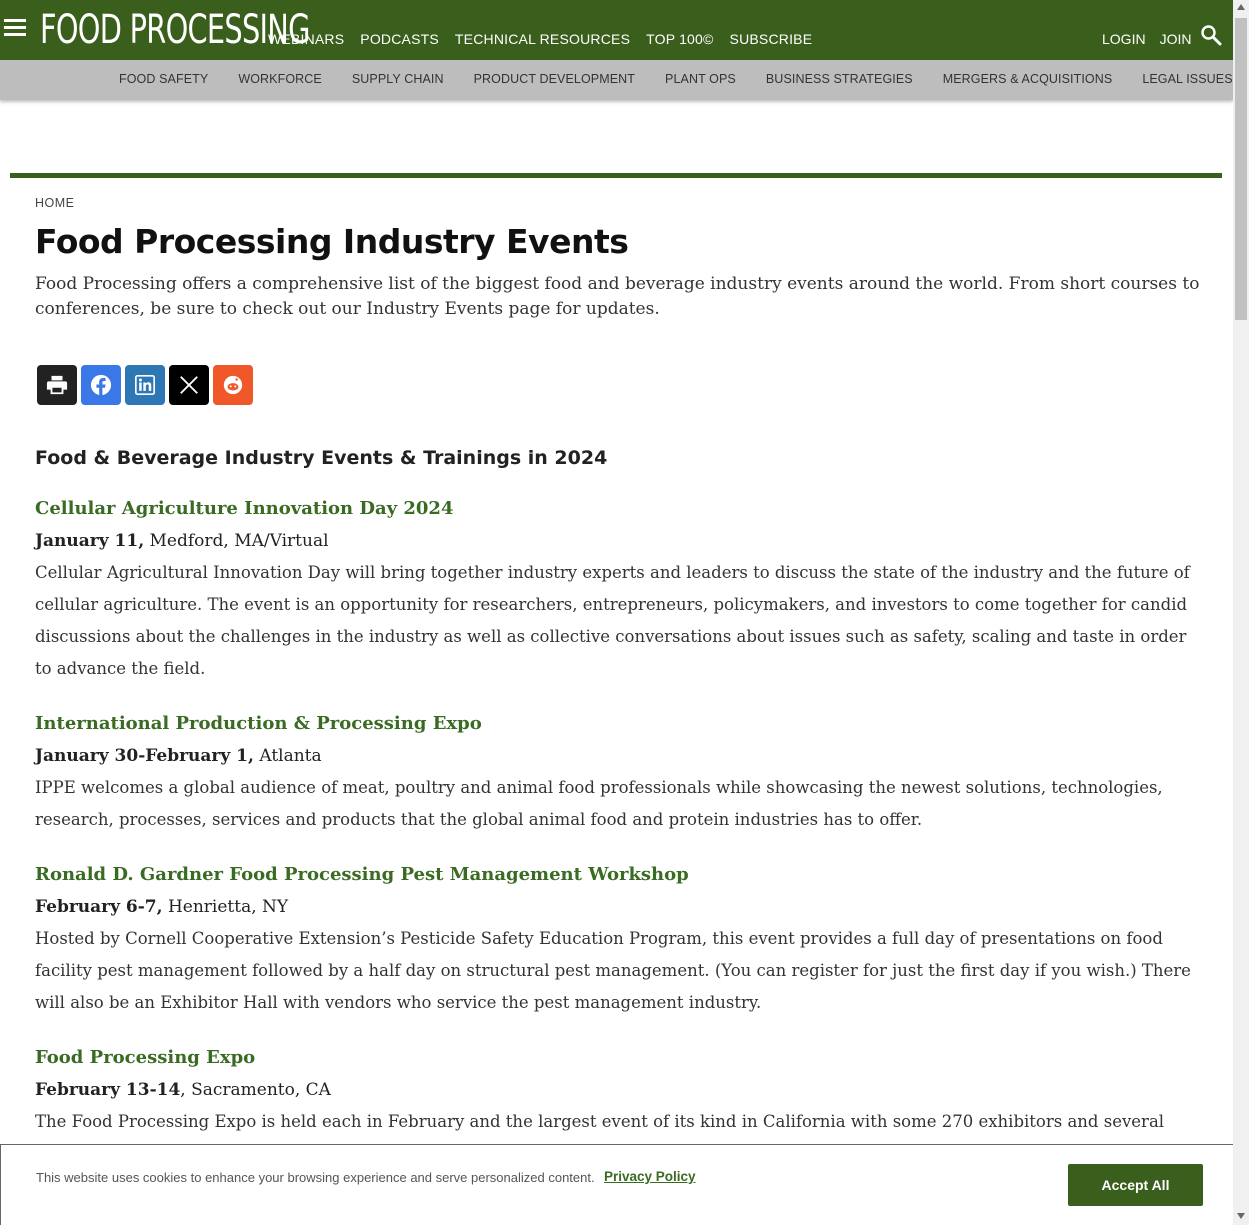 This screenshot has width=1249, height=1225. Describe the element at coordinates (554, 79) in the screenshot. I see `category-product-development: PRODUCT DEVELOPMENT` at that location.